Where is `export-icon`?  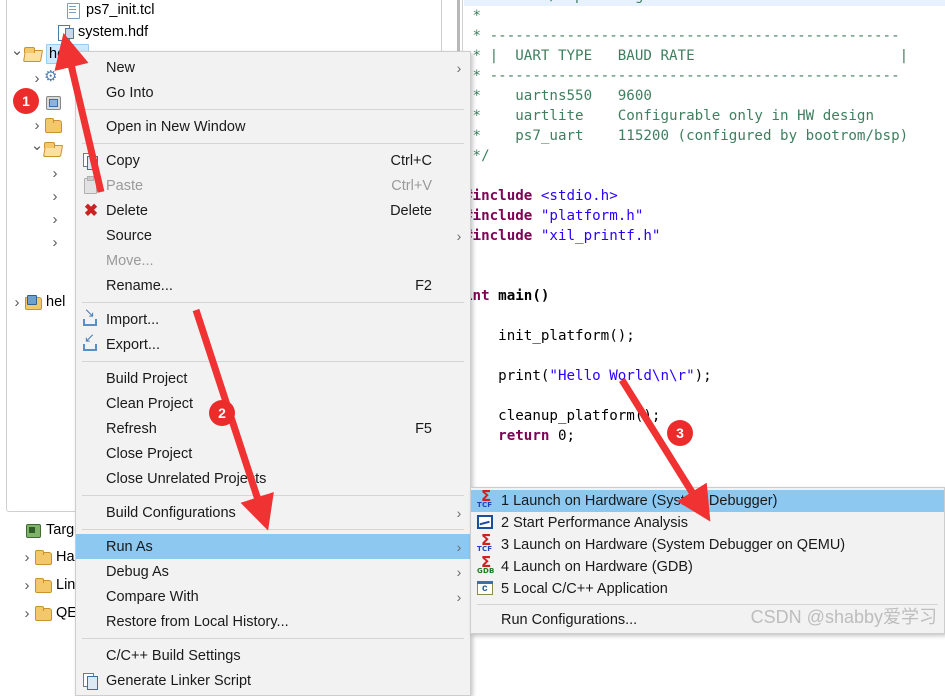
export-icon is located at coordinates (91, 342).